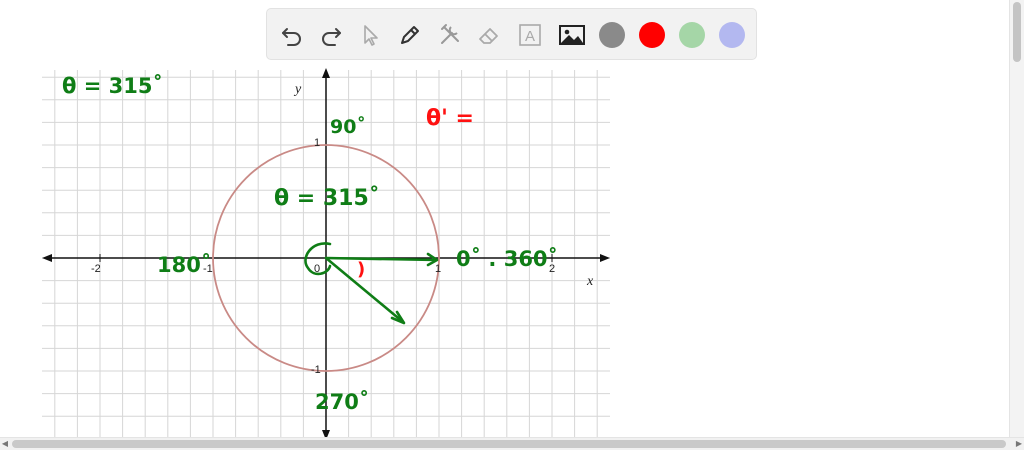 Image resolution: width=1024 pixels, height=450 pixels. I want to click on x-axis-right-arrow, so click(605, 258).